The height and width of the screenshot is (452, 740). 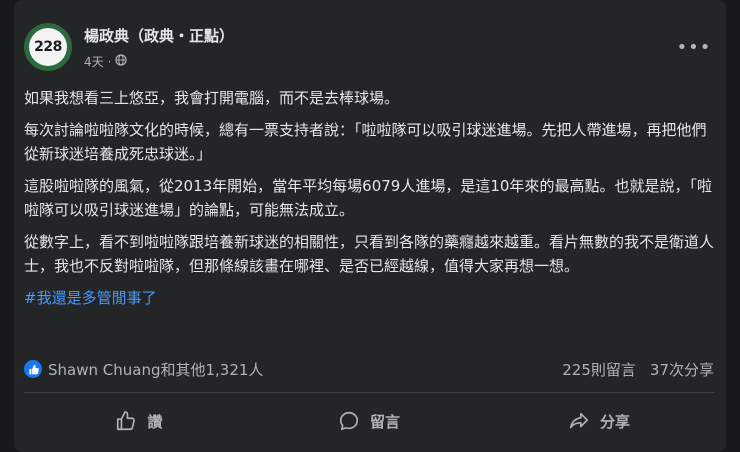 I want to click on hashtag-link: #我還是多管閒事了, so click(x=90, y=298).